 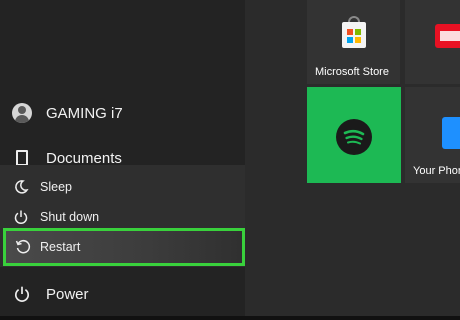 I want to click on store-tile-label: Microsoft Store, so click(x=352, y=72).